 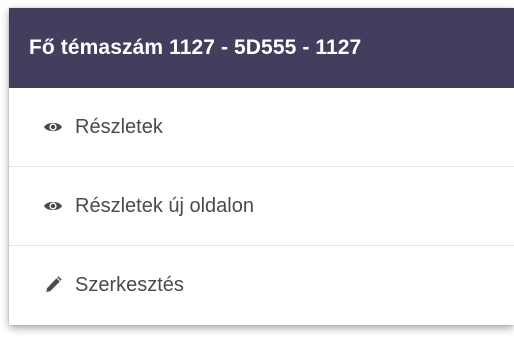 I want to click on pencil-icon, so click(x=53, y=285).